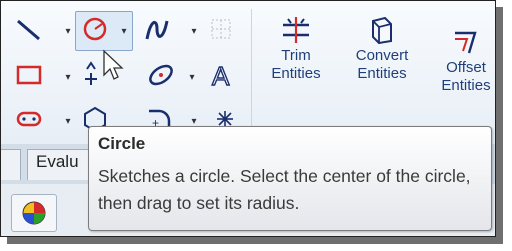  I want to click on line-tool-button, so click(29, 29).